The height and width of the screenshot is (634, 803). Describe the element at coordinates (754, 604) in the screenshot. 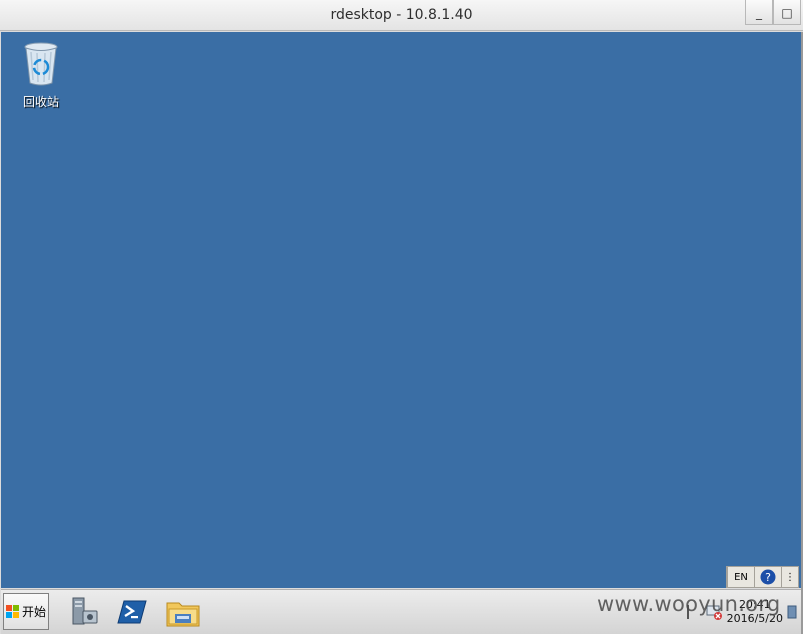

I see `clock-time: 20:41` at that location.